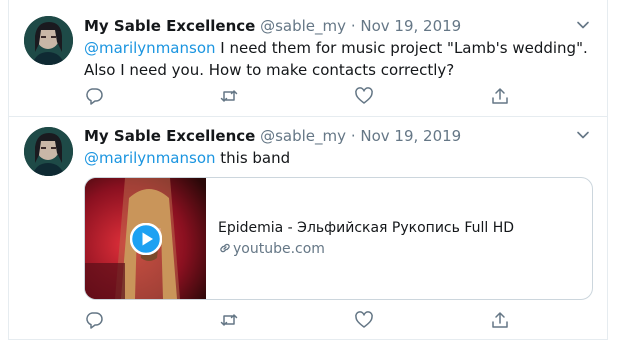 The height and width of the screenshot is (340, 621). I want to click on card-title: Epidemia - Эльфийская Рукопись Full HD, so click(366, 228).